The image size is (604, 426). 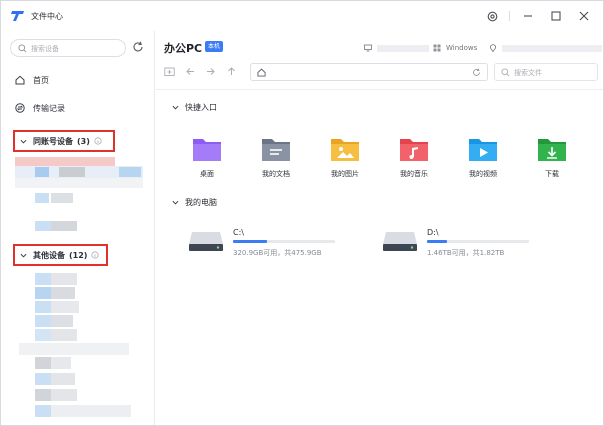 I want to click on device-location-blurred, so click(x=552, y=48).